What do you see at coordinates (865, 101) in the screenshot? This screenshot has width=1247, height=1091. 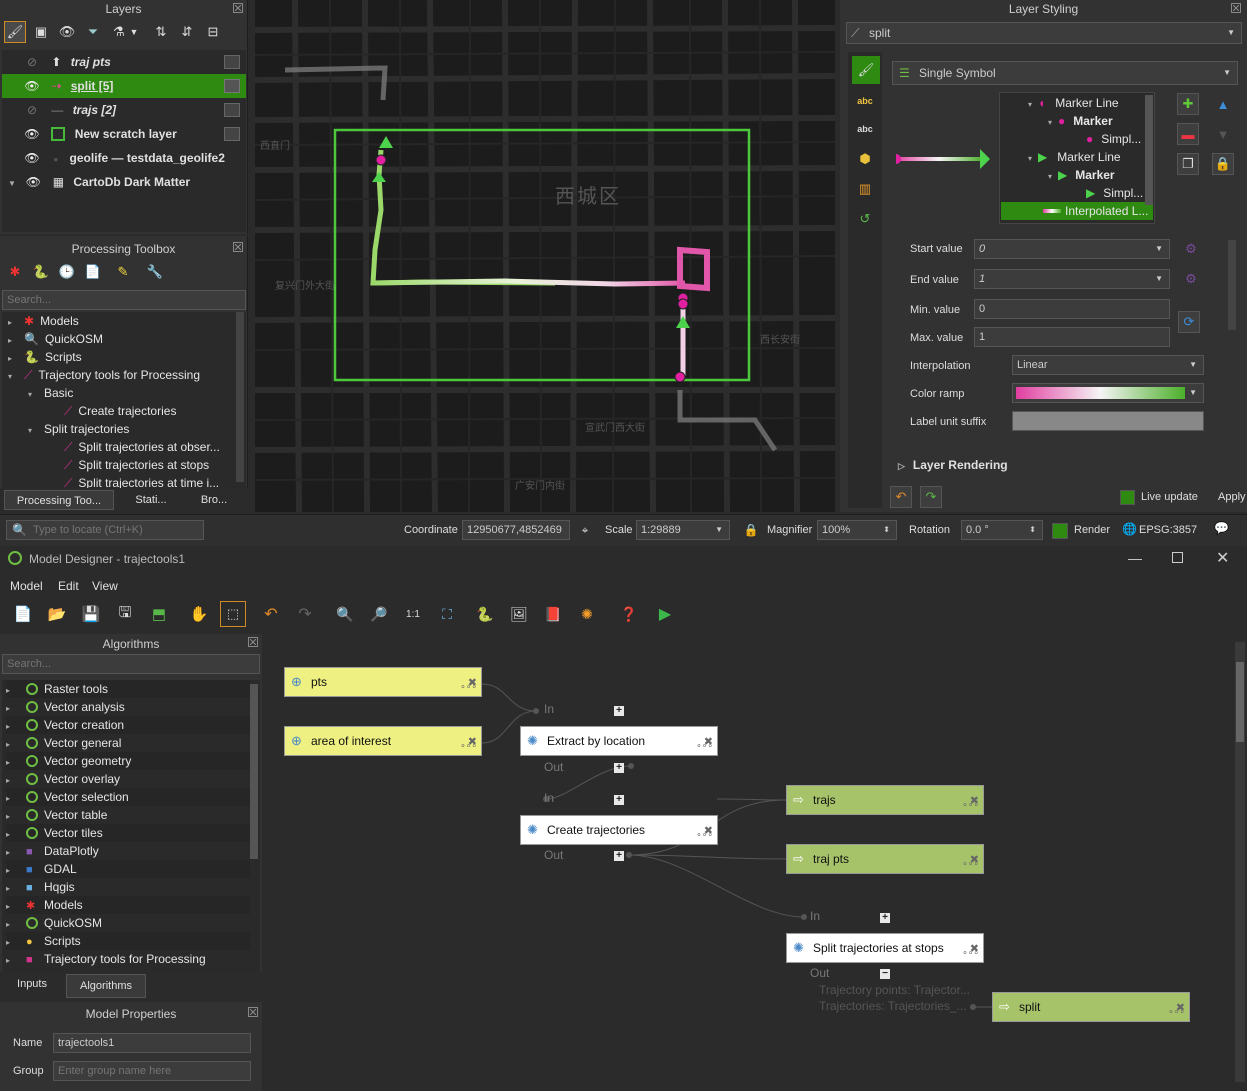 I see `labels-tab-icon: abc` at bounding box center [865, 101].